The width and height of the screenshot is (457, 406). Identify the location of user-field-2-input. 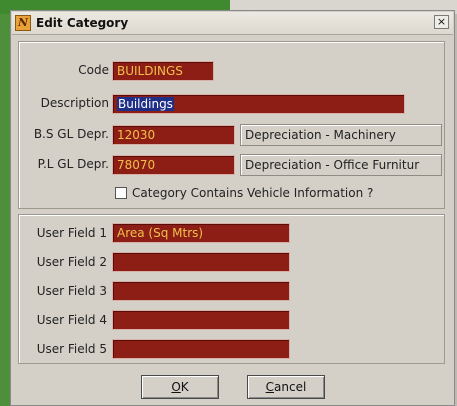
(201, 262).